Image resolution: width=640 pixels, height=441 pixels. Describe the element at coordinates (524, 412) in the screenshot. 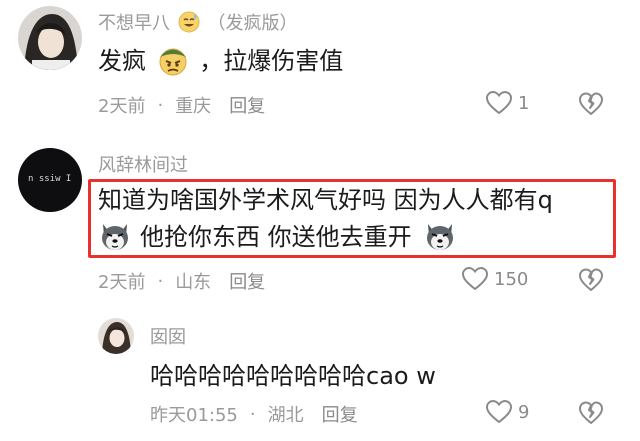

I see `like-count: 9` at that location.